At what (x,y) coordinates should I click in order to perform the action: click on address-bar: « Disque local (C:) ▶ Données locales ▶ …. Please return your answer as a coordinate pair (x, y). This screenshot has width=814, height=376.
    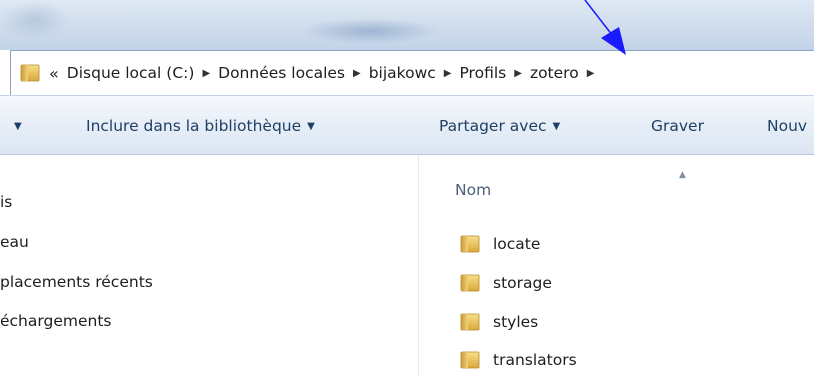
    Looking at the image, I should click on (412, 72).